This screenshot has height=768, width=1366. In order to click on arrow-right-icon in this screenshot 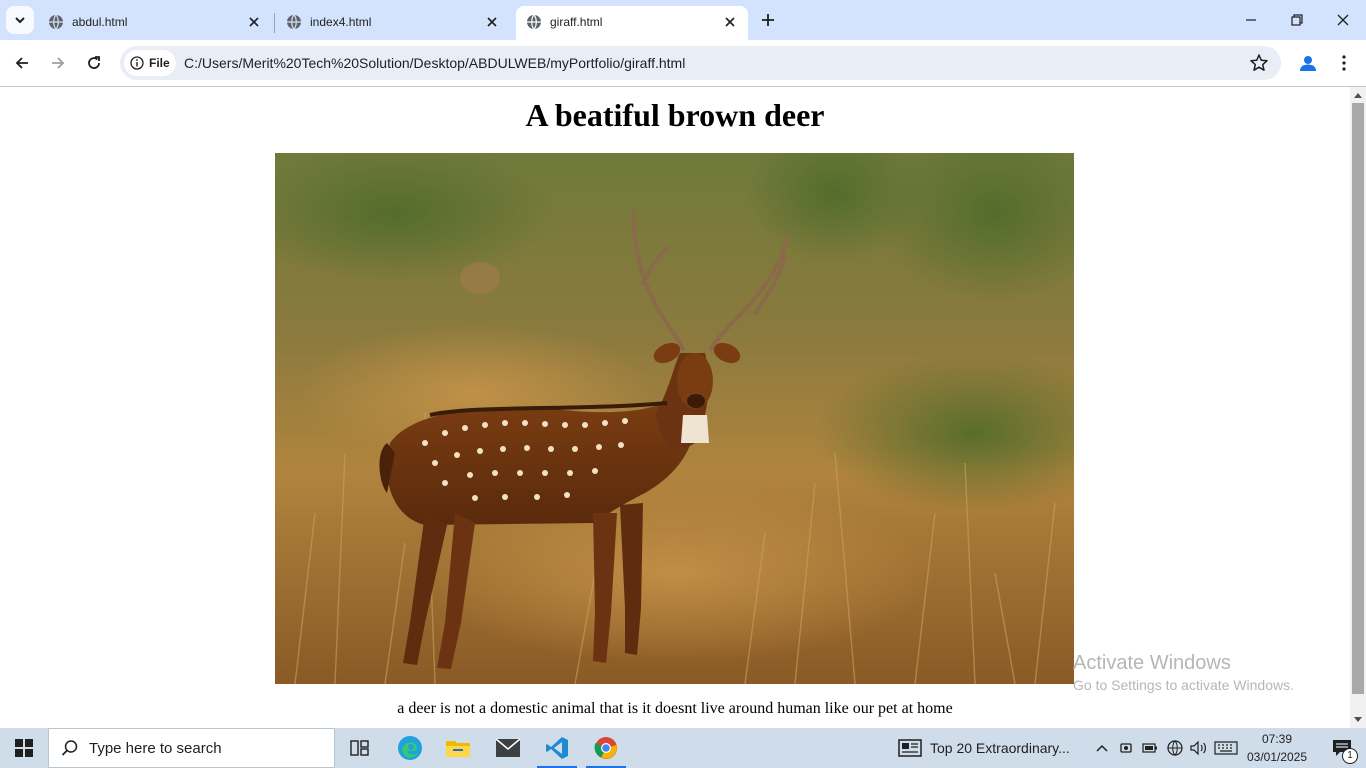, I will do `click(58, 63)`.